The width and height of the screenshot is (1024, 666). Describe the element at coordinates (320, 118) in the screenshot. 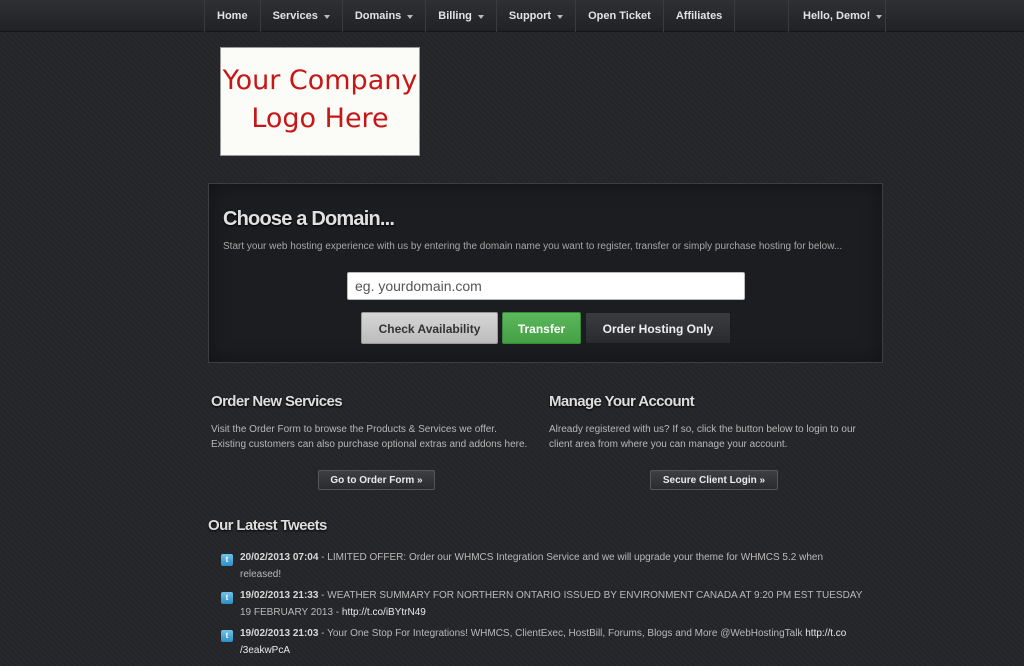

I see `logo-line-2: Logo Here` at that location.